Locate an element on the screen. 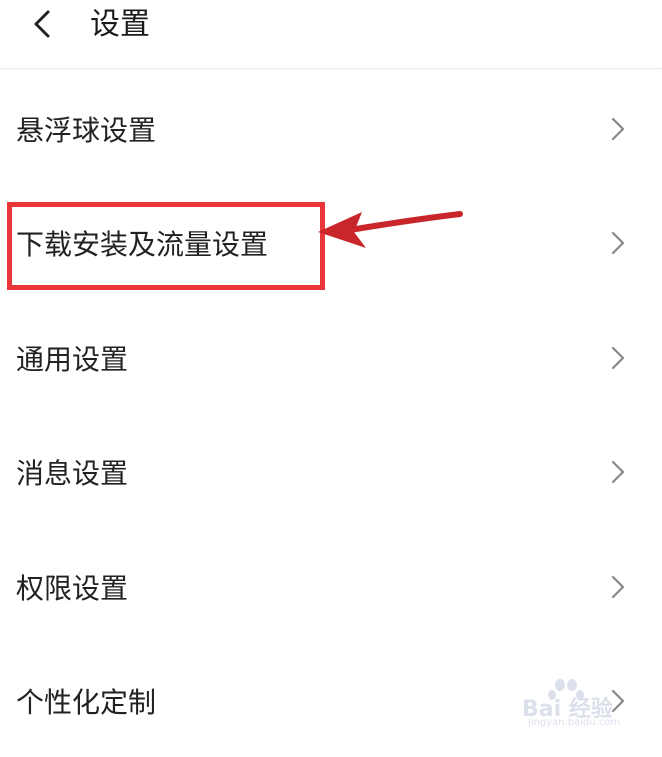  chevron-left-icon is located at coordinates (42, 24).